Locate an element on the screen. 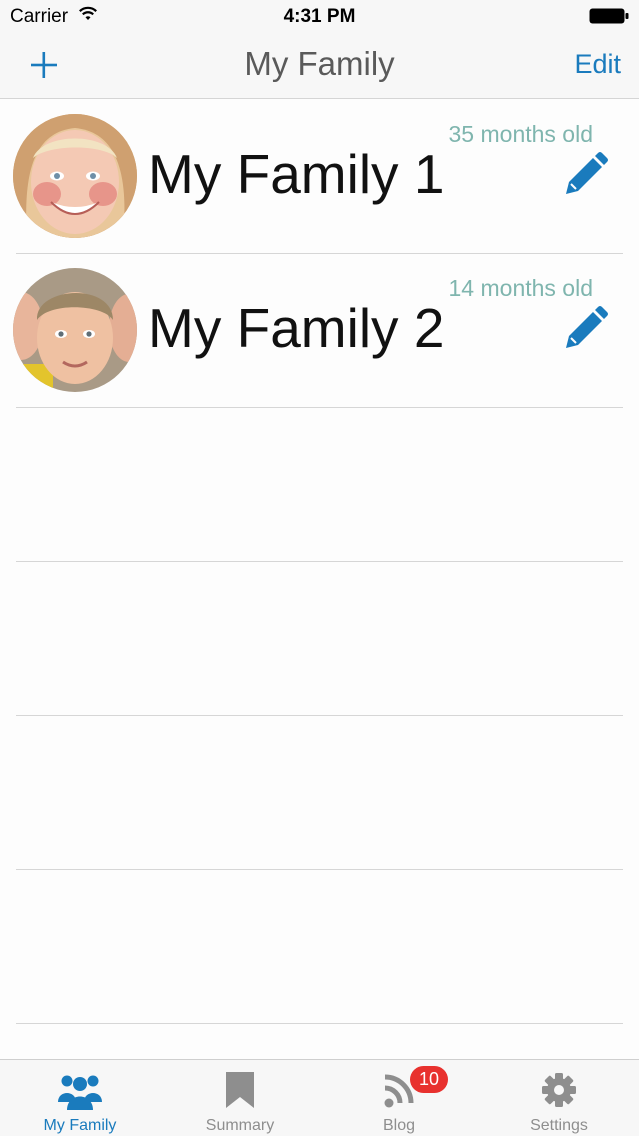  gear-icon is located at coordinates (559, 1090).